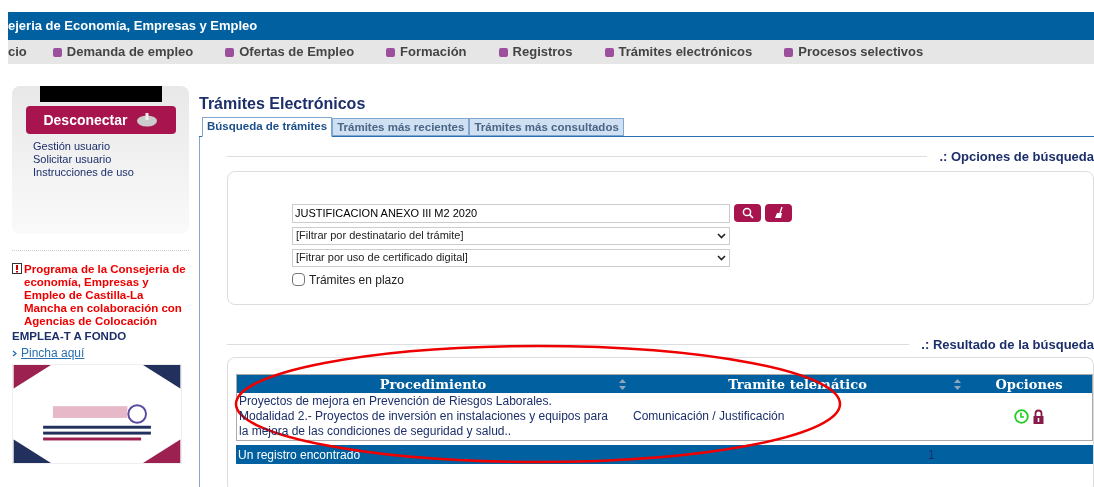 The image size is (1094, 487). What do you see at coordinates (356, 280) in the screenshot?
I see `checkbox-label: Trámites en plazo` at bounding box center [356, 280].